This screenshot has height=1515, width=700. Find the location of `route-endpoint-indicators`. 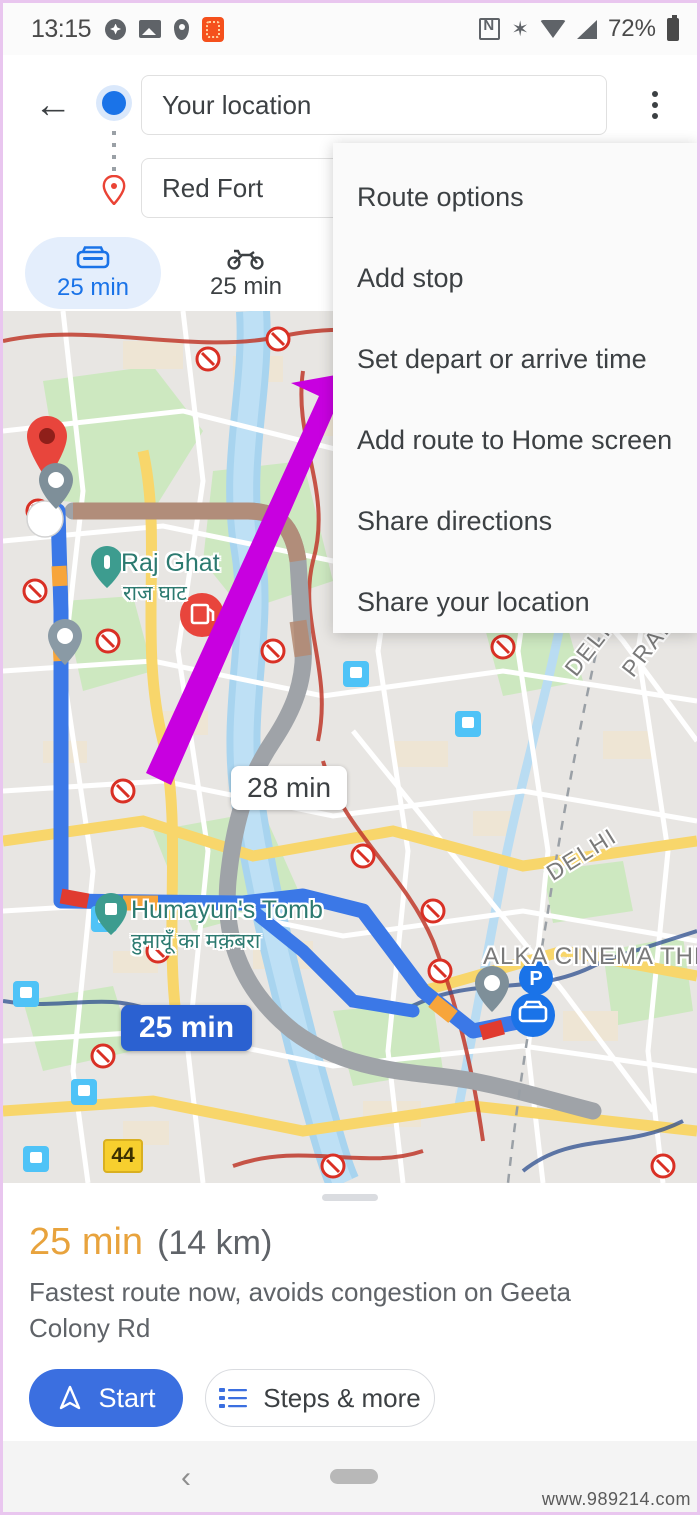

route-endpoint-indicators is located at coordinates (114, 145).